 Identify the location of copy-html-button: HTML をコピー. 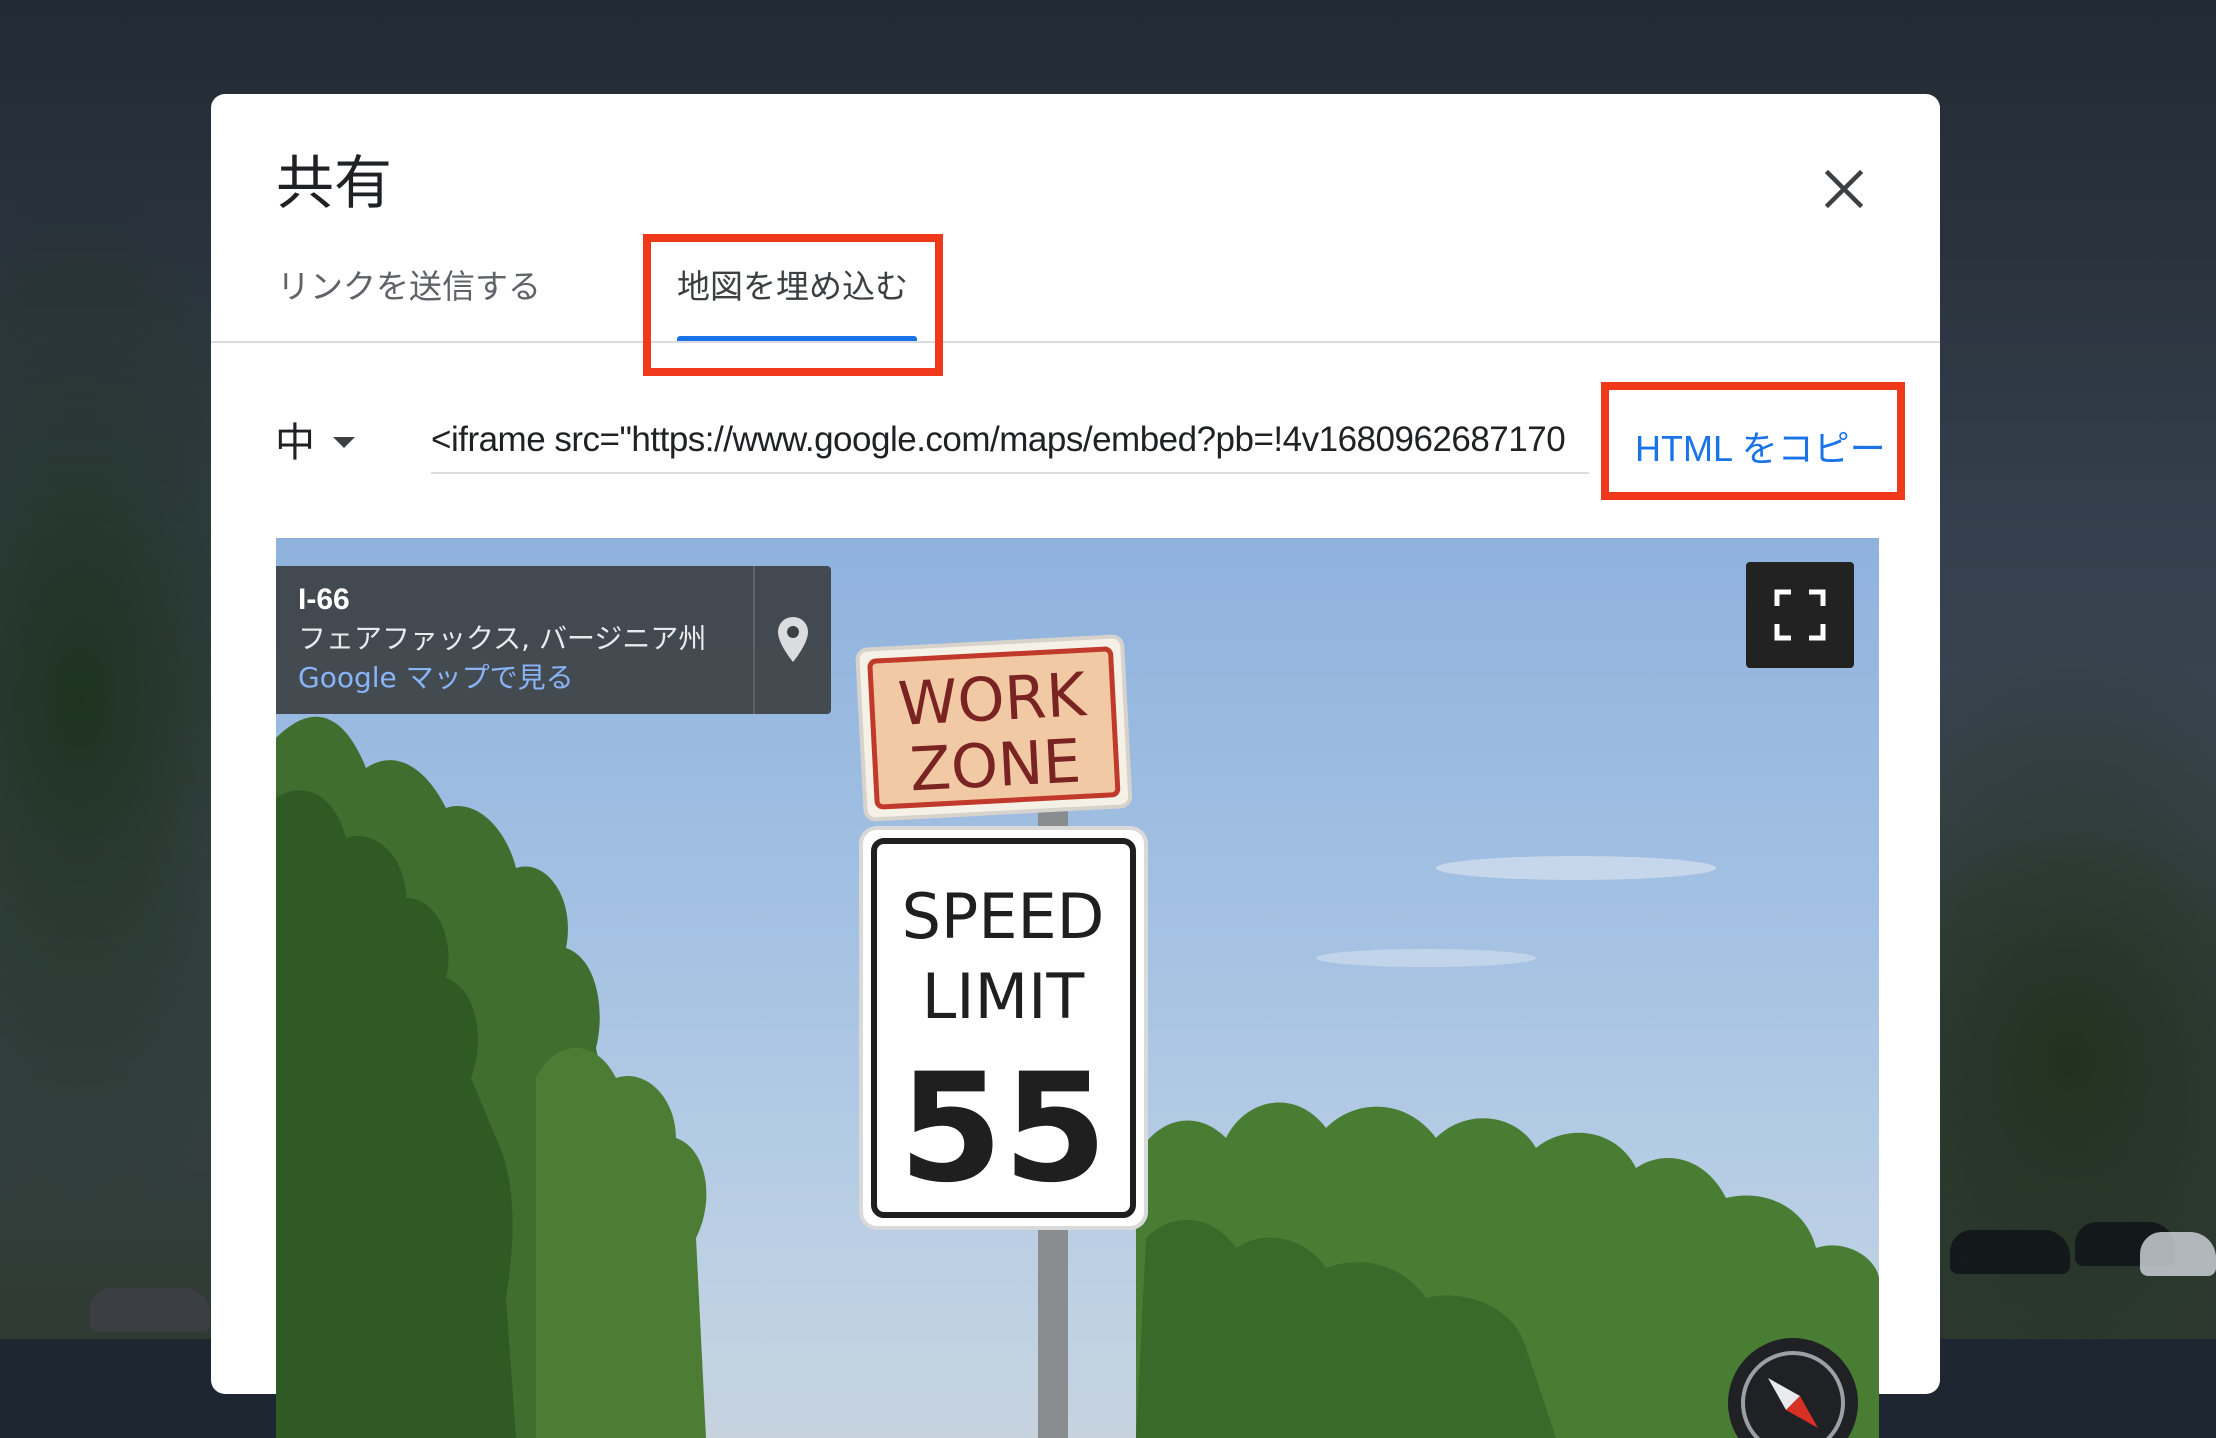
(1760, 446).